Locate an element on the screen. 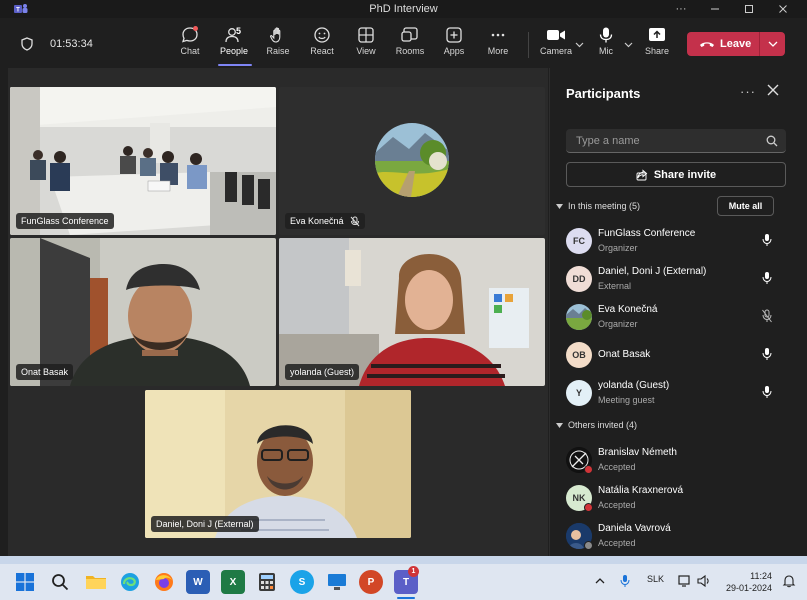  powerpoint-app-icon: P is located at coordinates (371, 582).